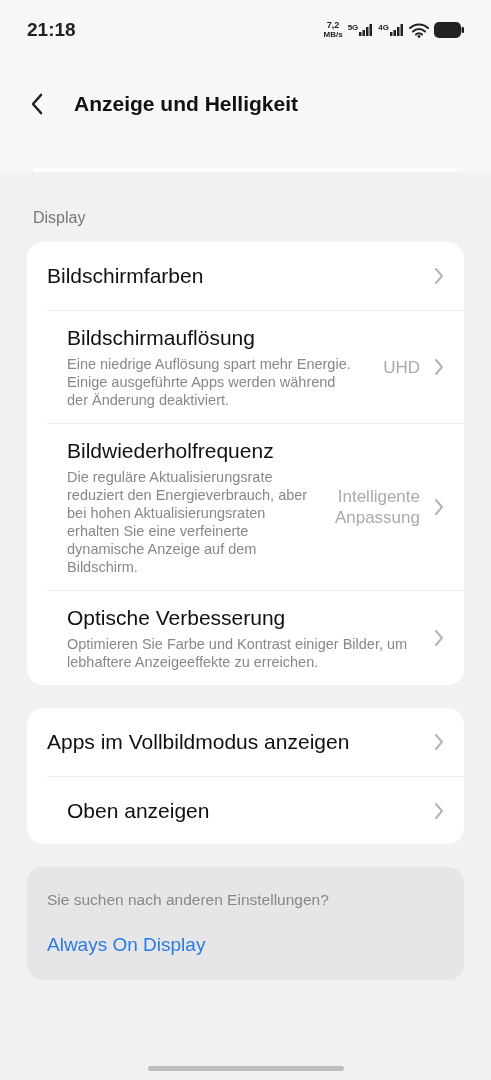  I want to click on row-title: Bildschirmfarben, so click(126, 276).